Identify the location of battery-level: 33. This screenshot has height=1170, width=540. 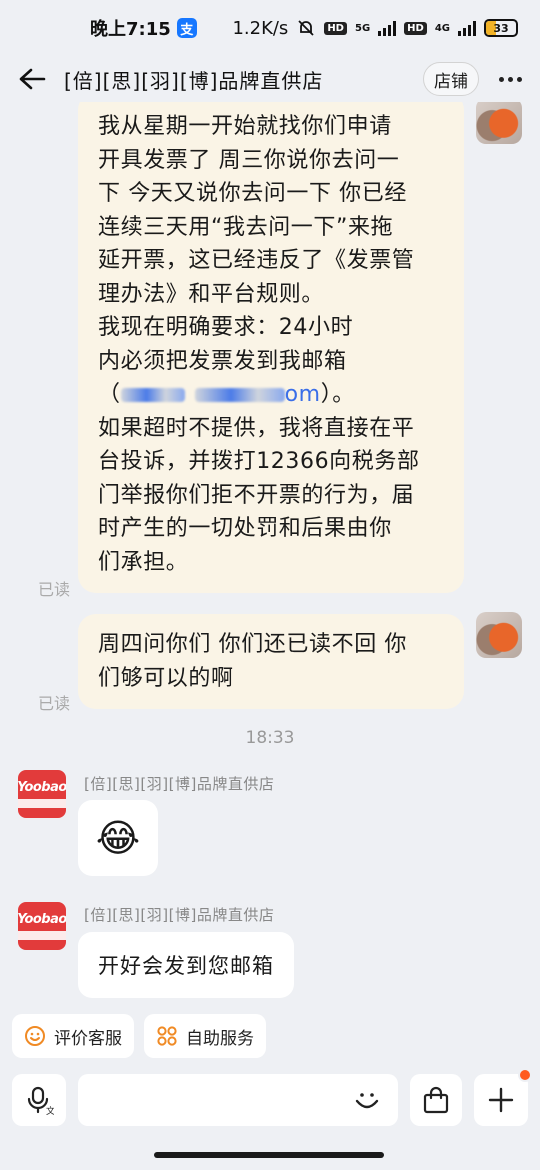
(501, 28).